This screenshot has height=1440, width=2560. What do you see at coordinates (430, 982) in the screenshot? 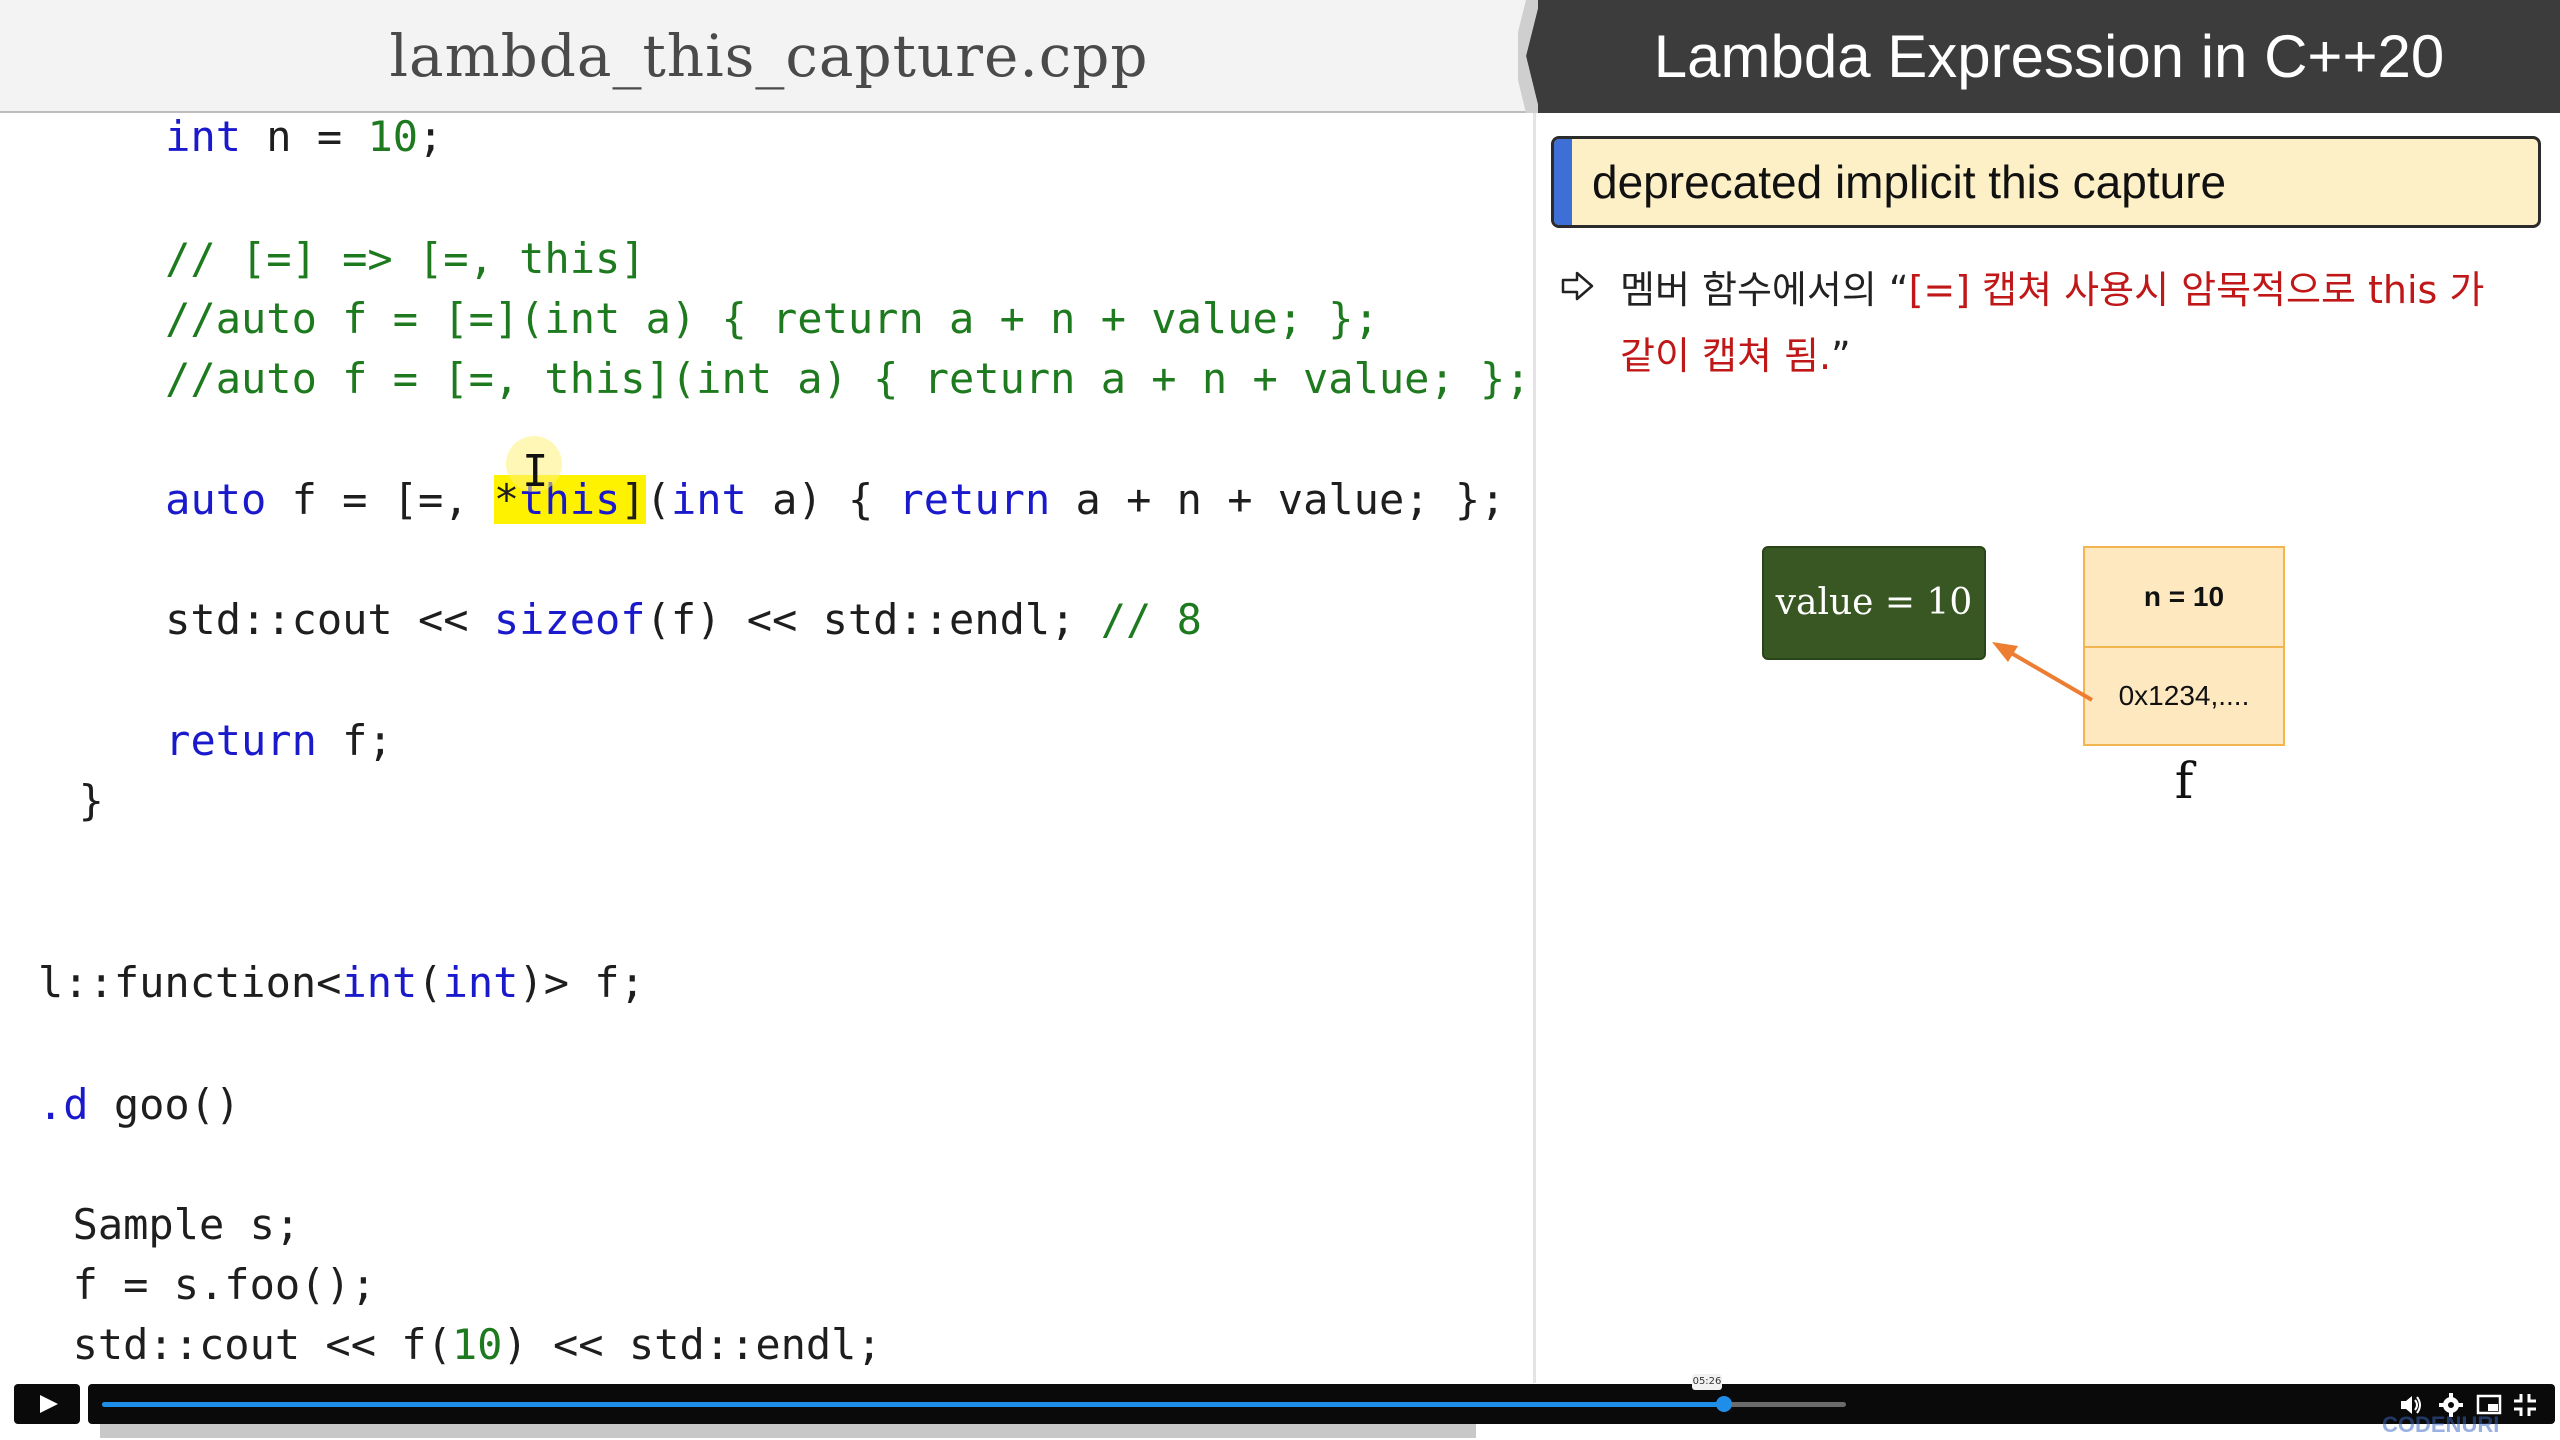
I see `code-token: (` at bounding box center [430, 982].